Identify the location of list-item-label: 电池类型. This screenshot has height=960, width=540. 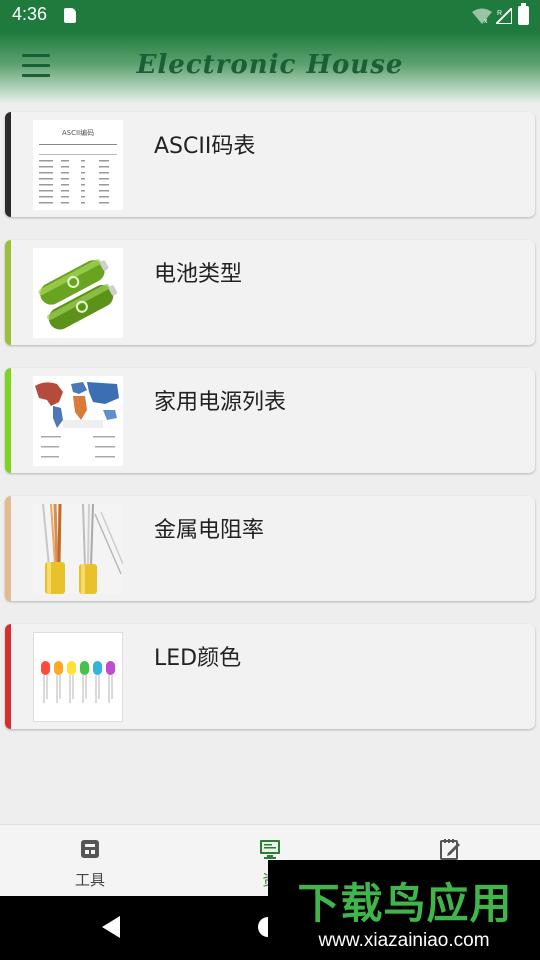
(198, 274).